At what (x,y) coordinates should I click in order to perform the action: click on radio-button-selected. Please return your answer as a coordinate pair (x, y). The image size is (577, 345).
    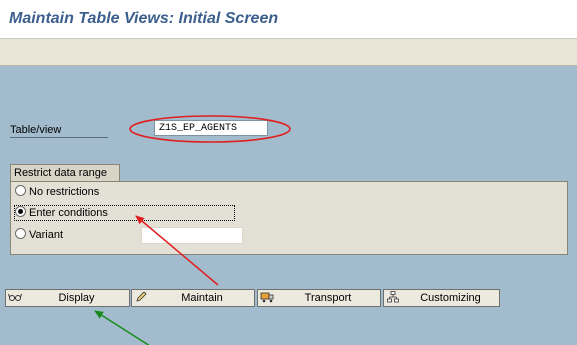
    Looking at the image, I should click on (20, 211).